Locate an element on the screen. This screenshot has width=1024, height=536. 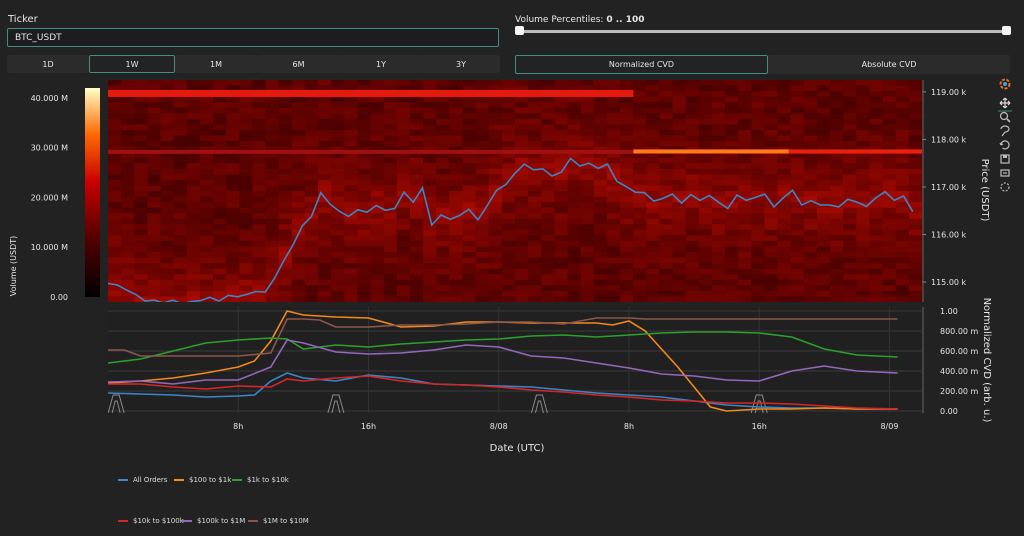
pan-icon is located at coordinates (1005, 104).